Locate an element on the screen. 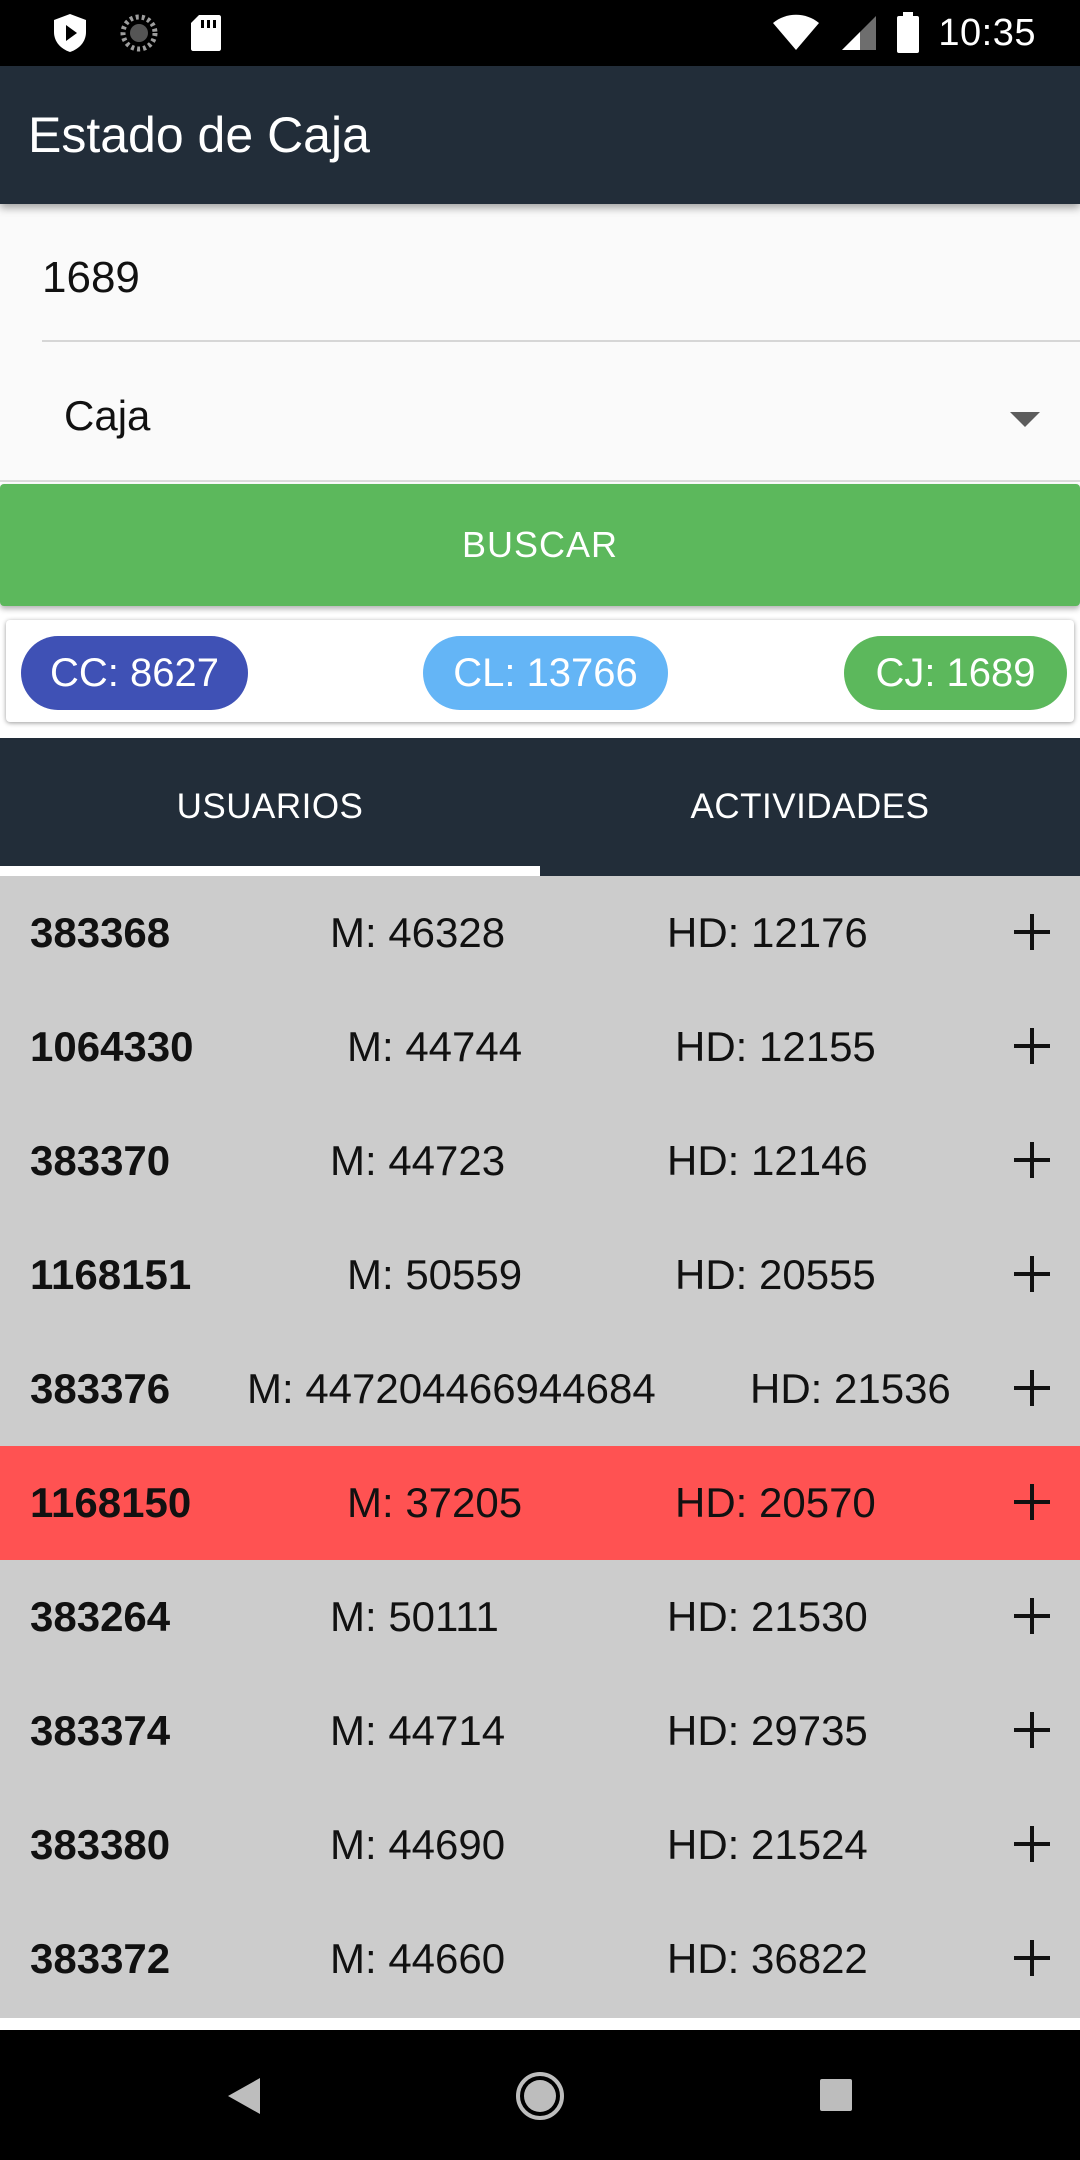 Image resolution: width=1080 pixels, height=2160 pixels. summary-chips: CC: 8627 CL: 13766 CJ: 1689 is located at coordinates (540, 671).